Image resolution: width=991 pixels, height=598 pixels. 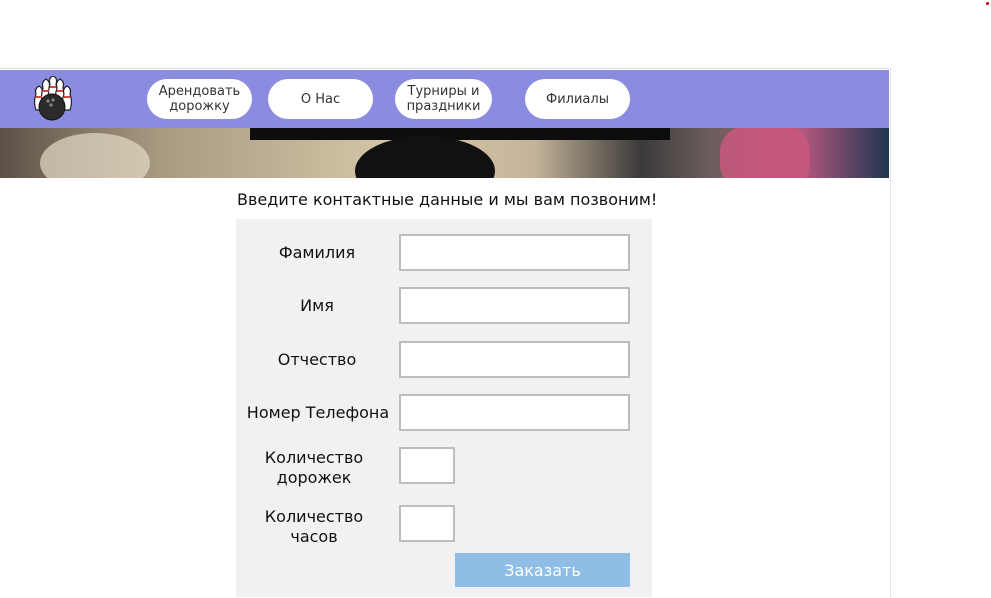 I want to click on patronymic-label: Отчество, so click(x=317, y=359).